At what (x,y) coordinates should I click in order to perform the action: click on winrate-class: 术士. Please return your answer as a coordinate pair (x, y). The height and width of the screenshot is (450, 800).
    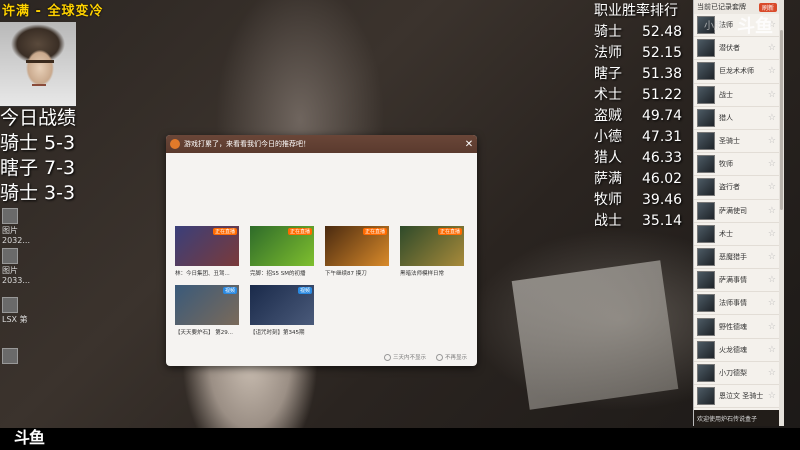
    Looking at the image, I should click on (608, 95).